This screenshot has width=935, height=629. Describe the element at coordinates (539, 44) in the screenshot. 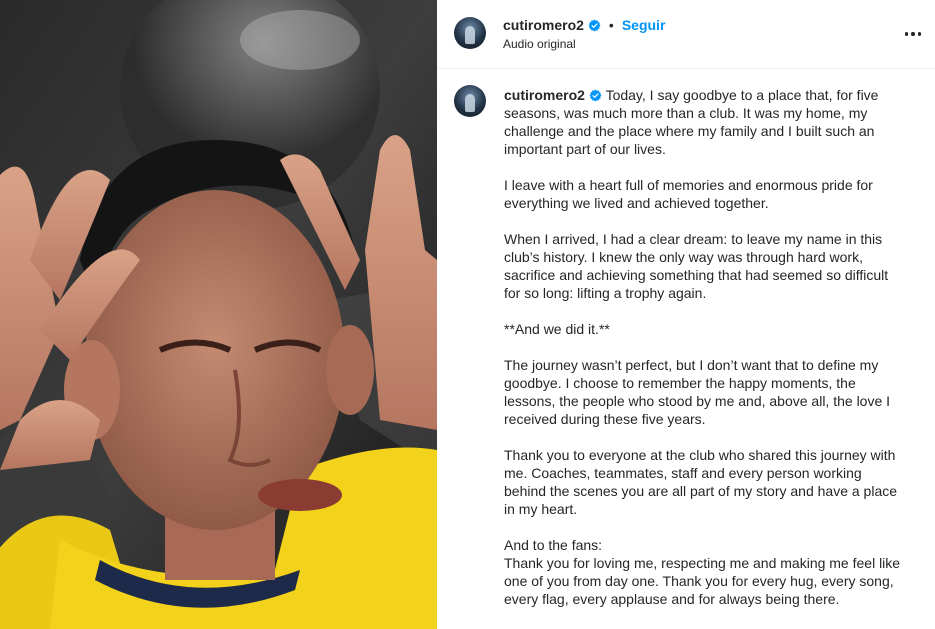

I see `audio-label: Audio original` at that location.